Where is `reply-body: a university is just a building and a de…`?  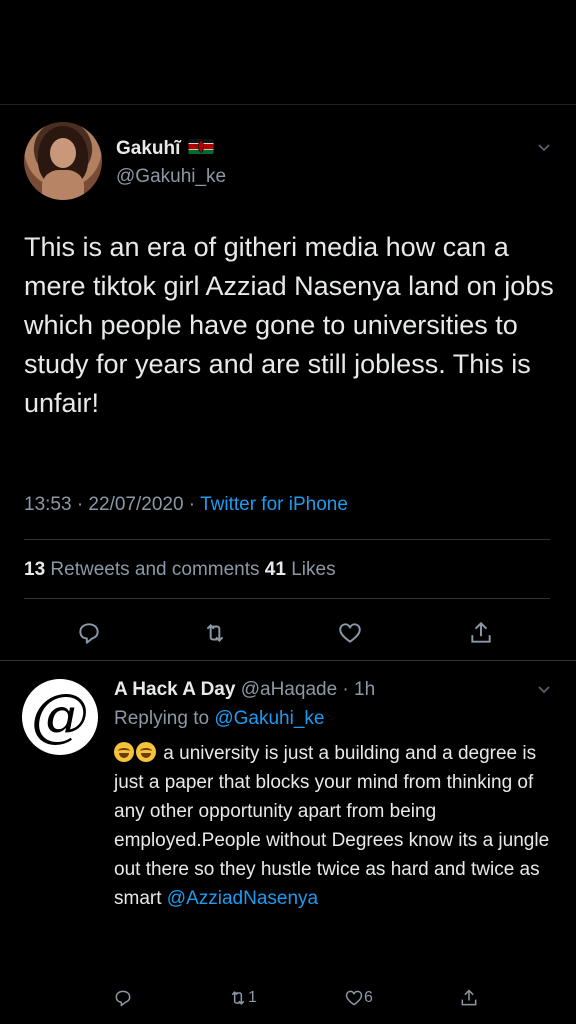 reply-body: a university is just a building and a de… is located at coordinates (332, 826).